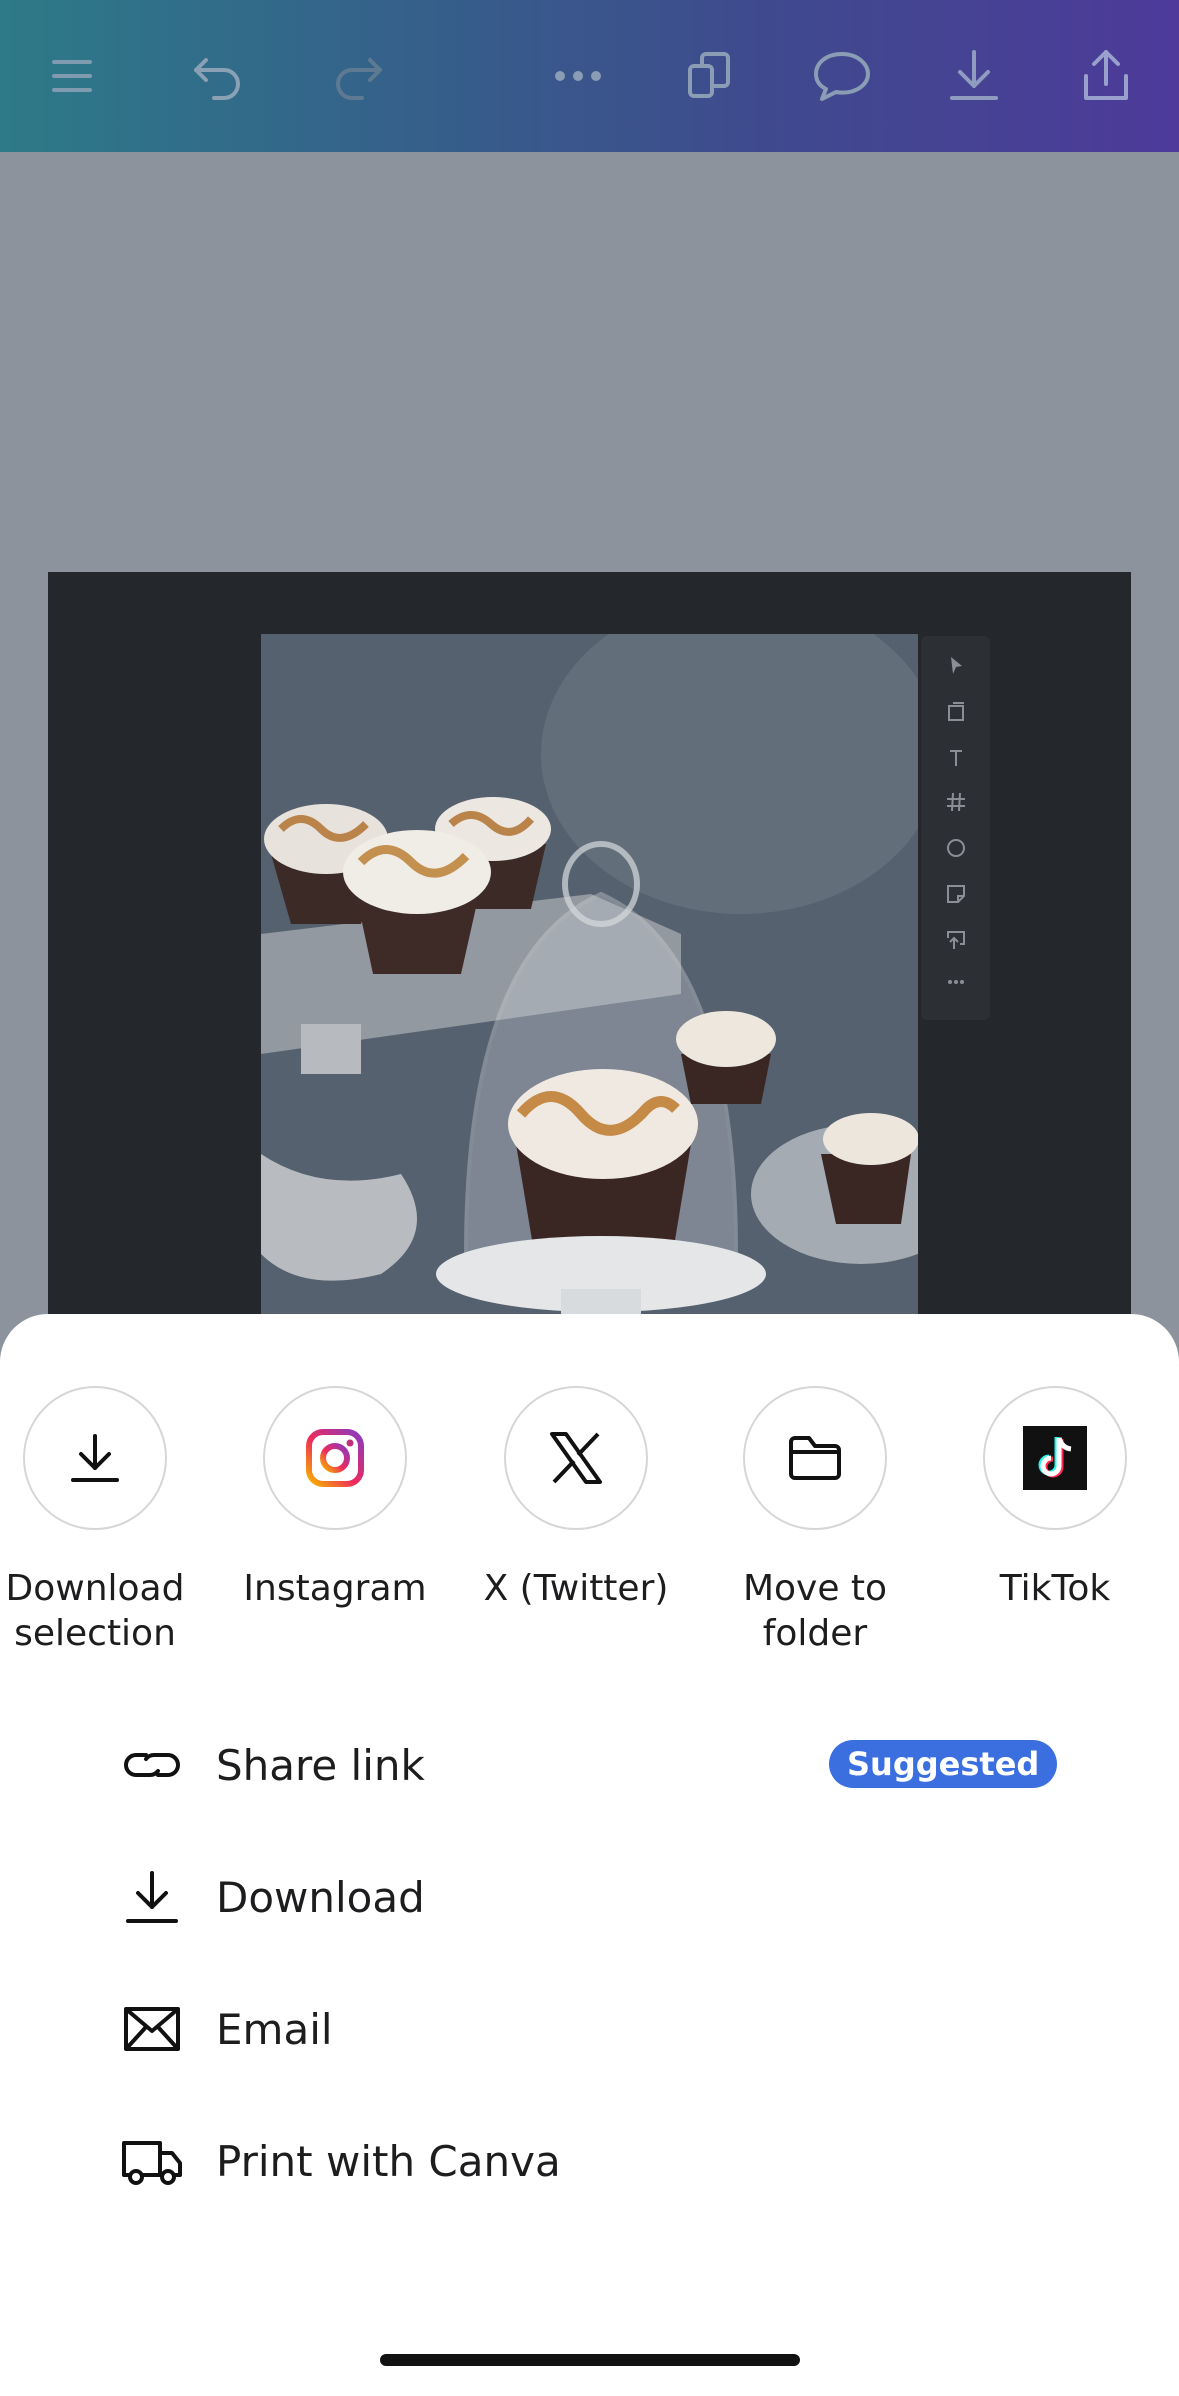 The height and width of the screenshot is (2396, 1179). I want to click on email-option: Email, so click(595, 2029).